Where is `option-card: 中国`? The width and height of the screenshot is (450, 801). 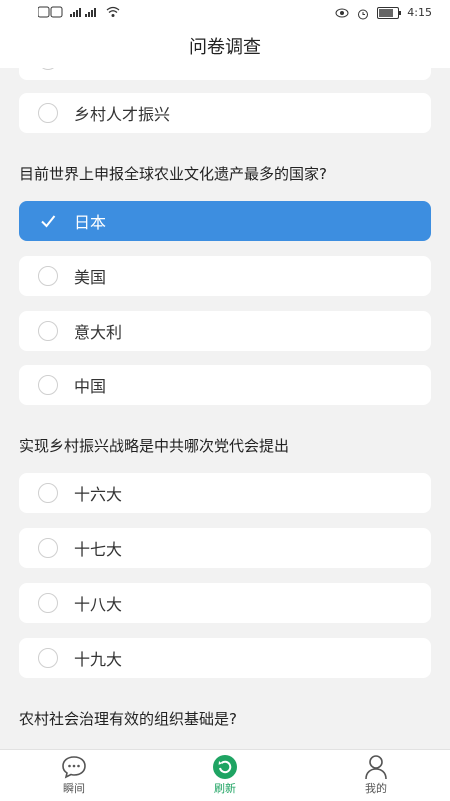 option-card: 中国 is located at coordinates (225, 385).